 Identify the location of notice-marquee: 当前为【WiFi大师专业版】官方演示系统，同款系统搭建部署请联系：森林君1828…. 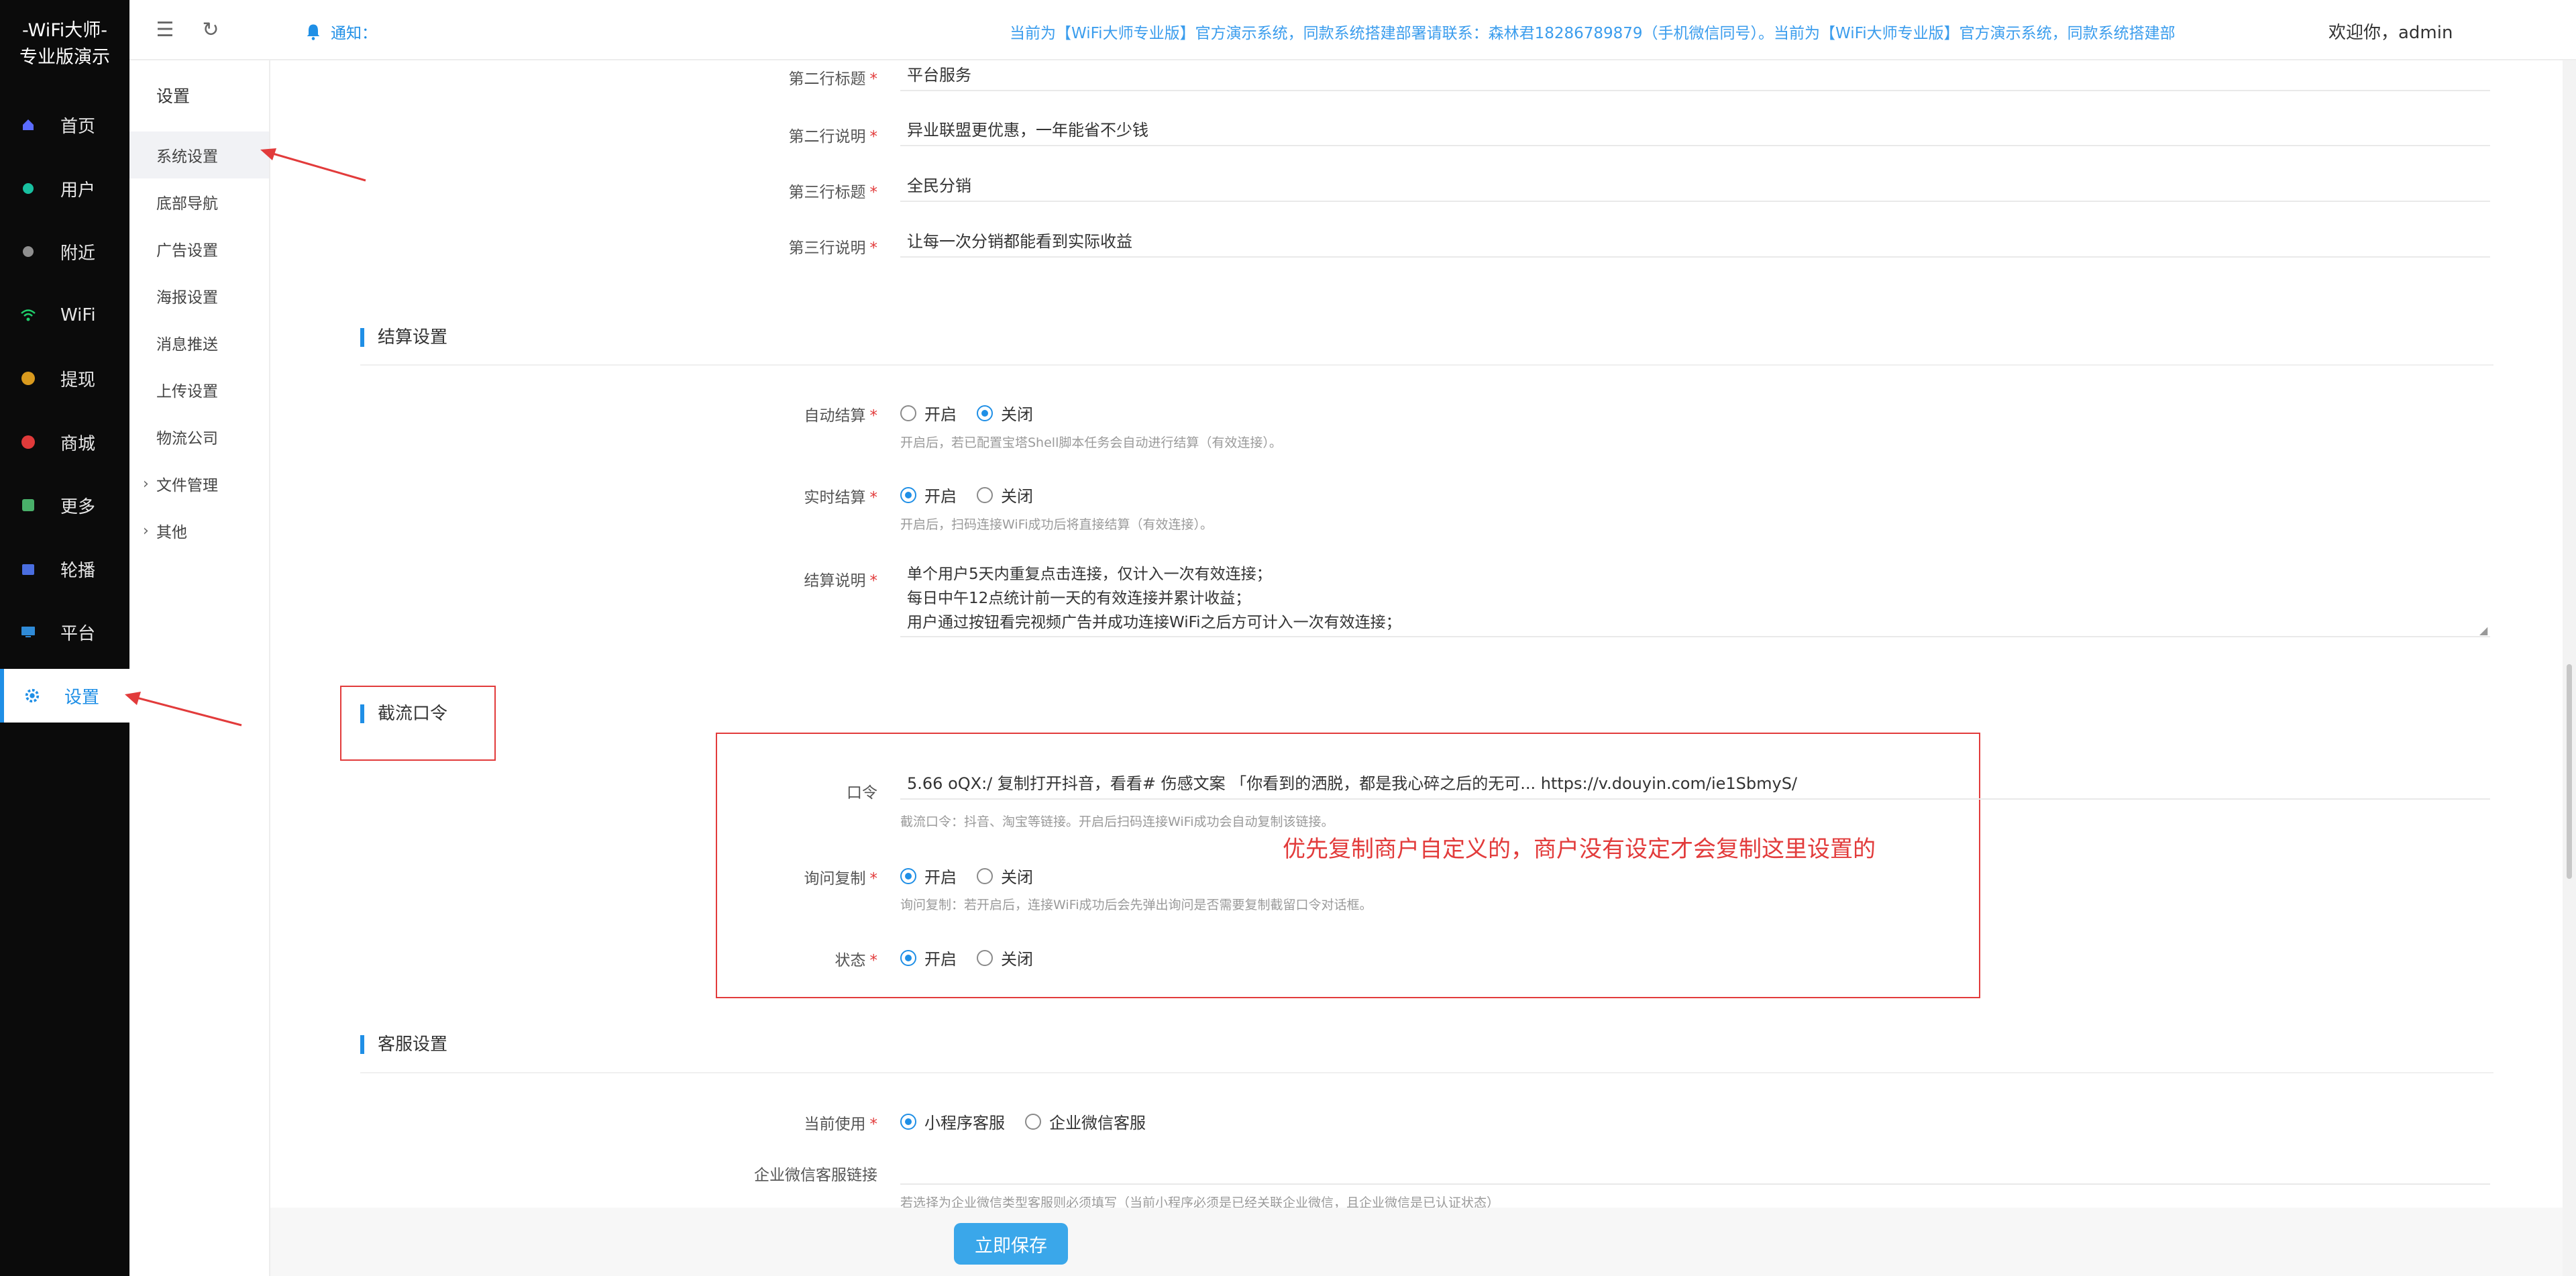
(1593, 34).